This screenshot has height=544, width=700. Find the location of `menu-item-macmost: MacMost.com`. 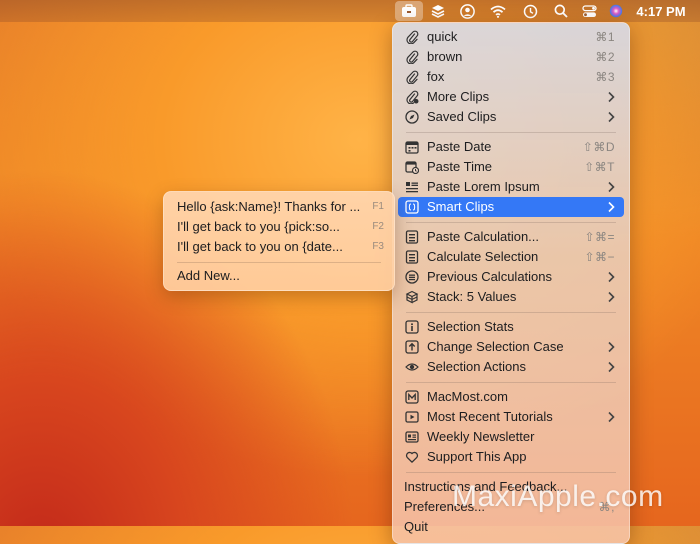

menu-item-macmost: MacMost.com is located at coordinates (511, 397).